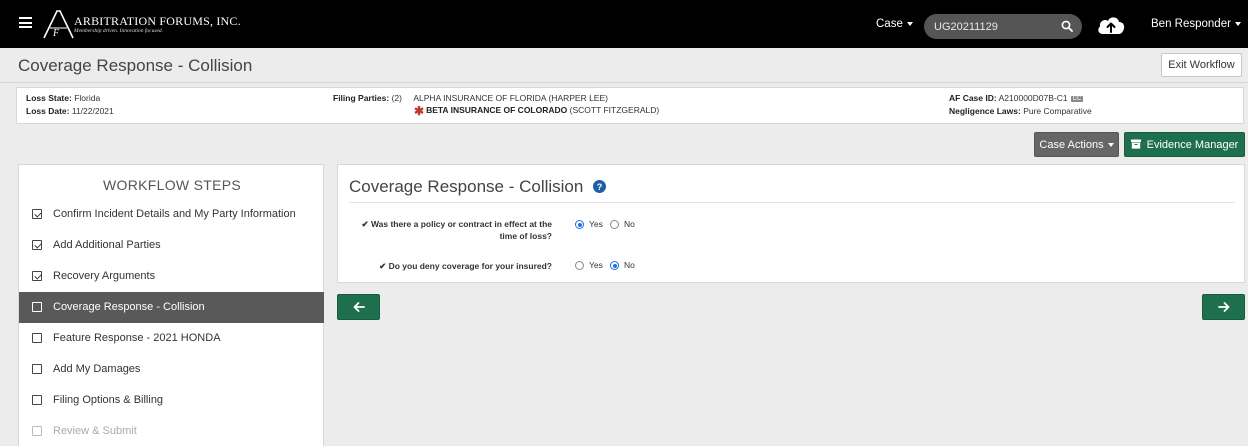 The image size is (1248, 446). What do you see at coordinates (889, 24) in the screenshot?
I see `case-menu-label: Case` at bounding box center [889, 24].